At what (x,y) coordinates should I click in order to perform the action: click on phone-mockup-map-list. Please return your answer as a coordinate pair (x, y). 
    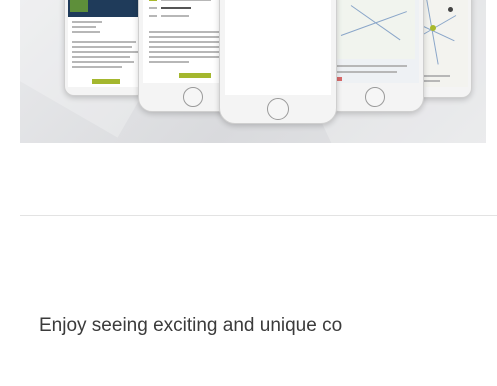
    Looking at the image, I should click on (375, 56).